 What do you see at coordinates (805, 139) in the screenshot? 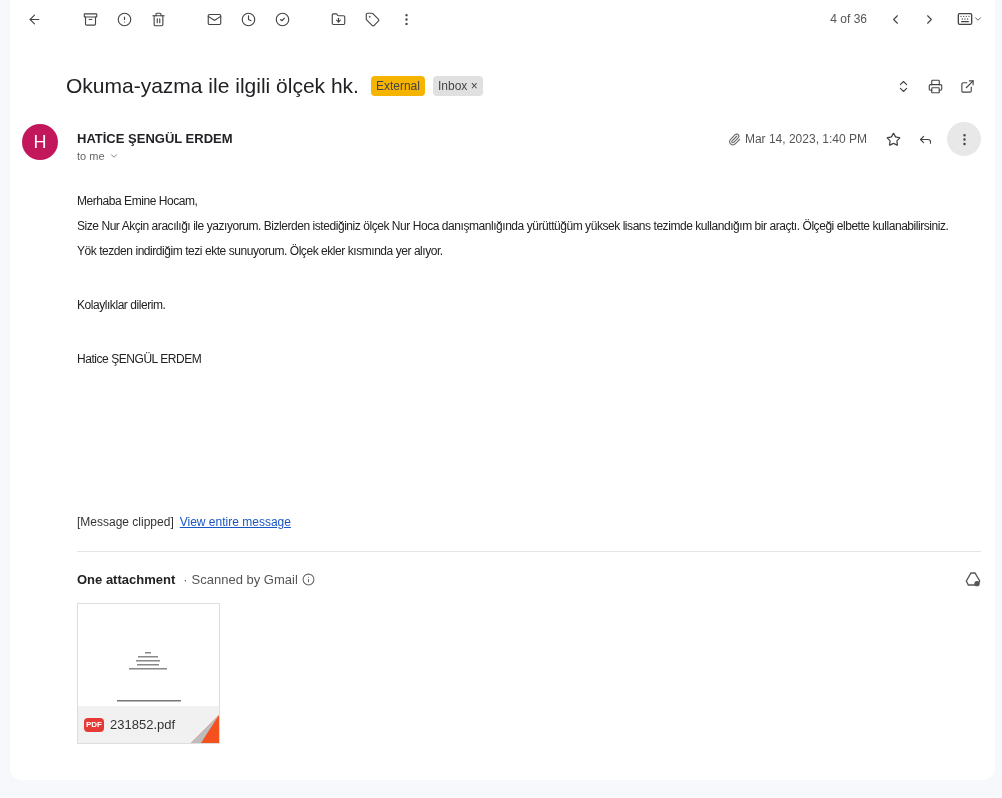
I see `message-date: Mar 14, 2023, 1:40 PM` at bounding box center [805, 139].